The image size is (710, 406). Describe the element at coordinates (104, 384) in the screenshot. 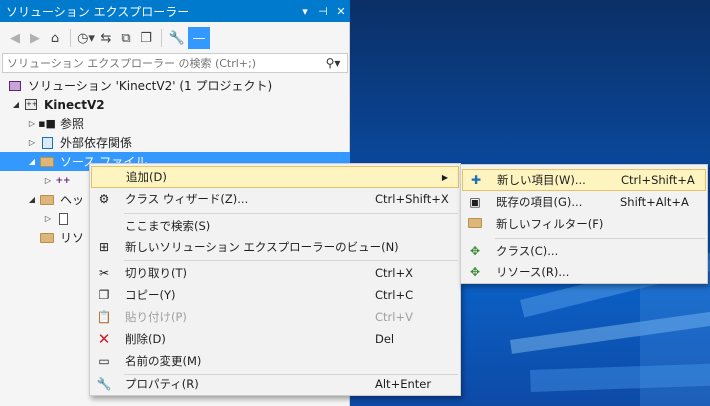

I see `wrench-icon: 🔧` at that location.